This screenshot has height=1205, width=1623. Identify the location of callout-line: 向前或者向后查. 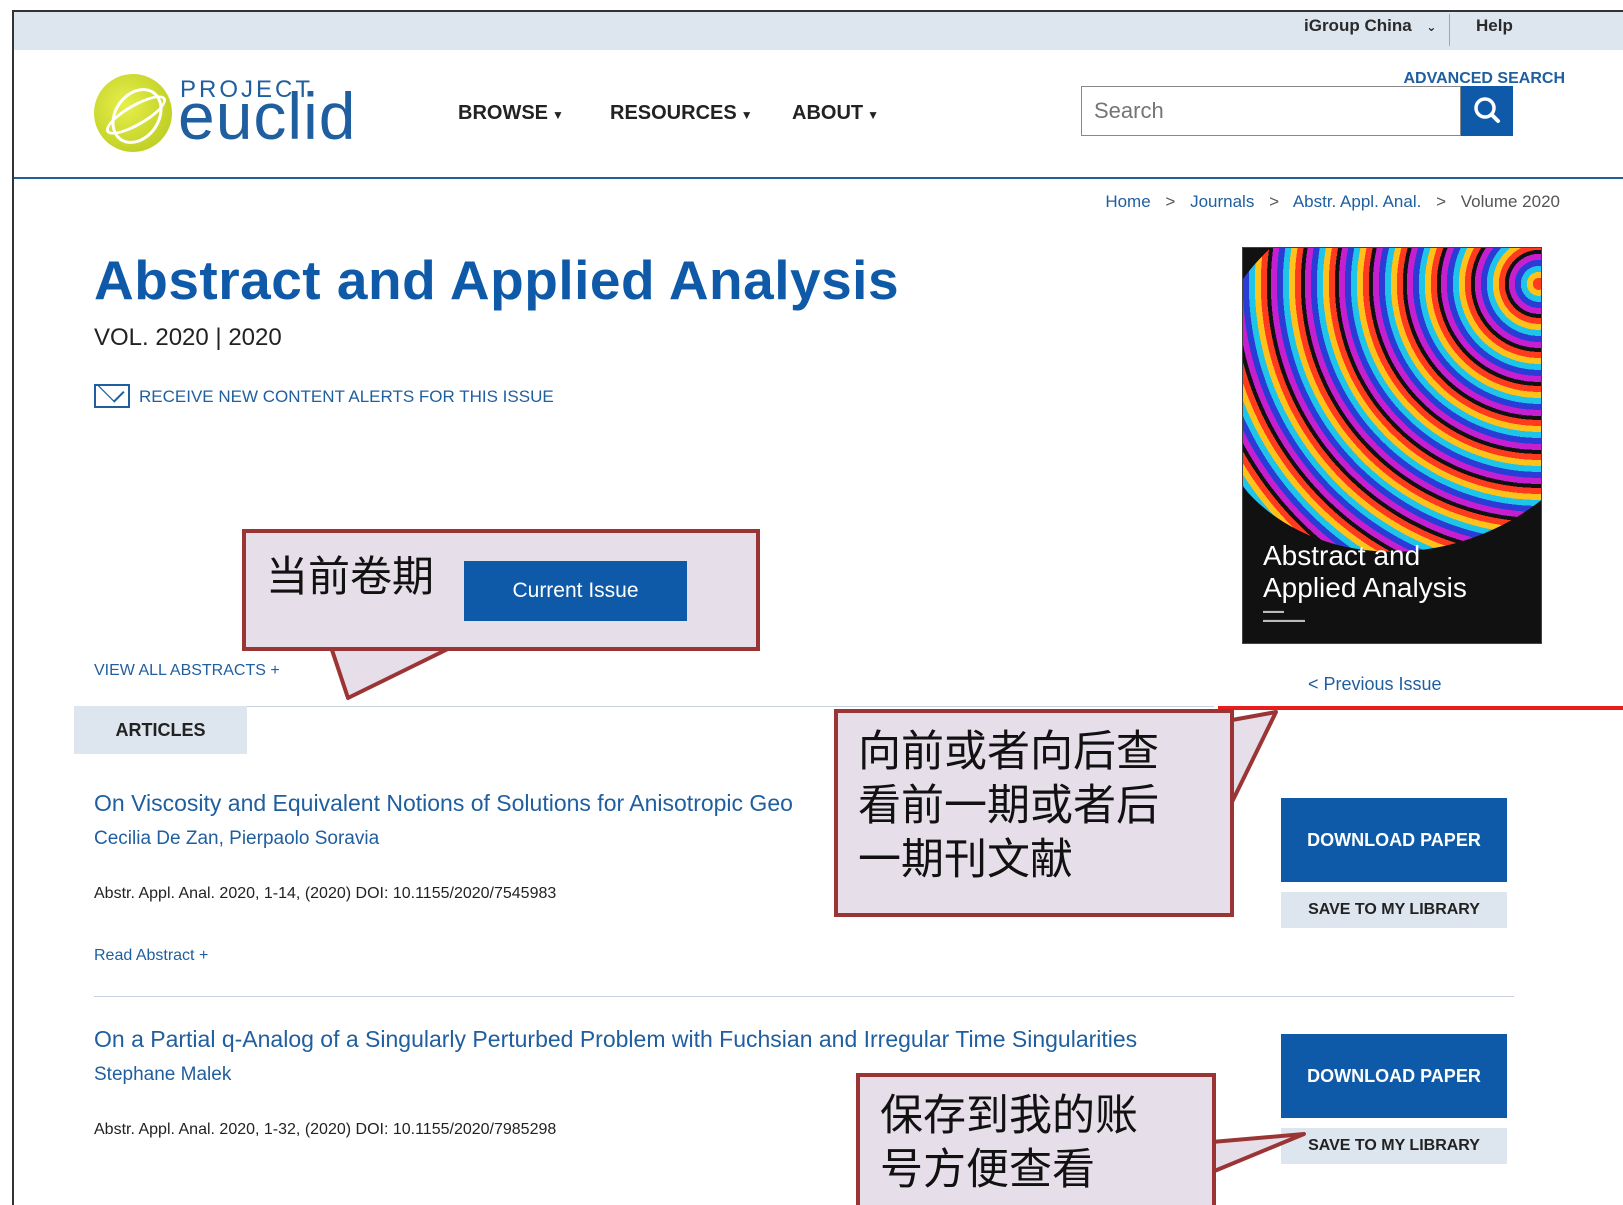
(1008, 752).